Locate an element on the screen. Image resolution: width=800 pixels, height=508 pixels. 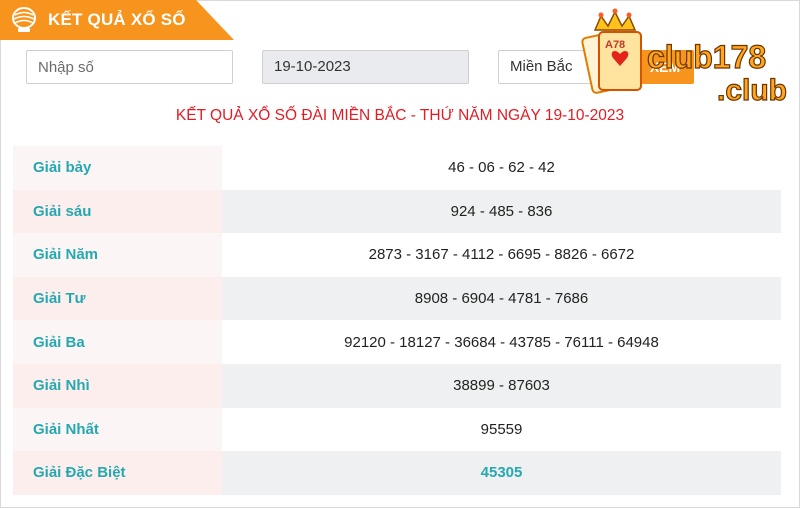
prize-name: Giải sáu is located at coordinates (117, 211).